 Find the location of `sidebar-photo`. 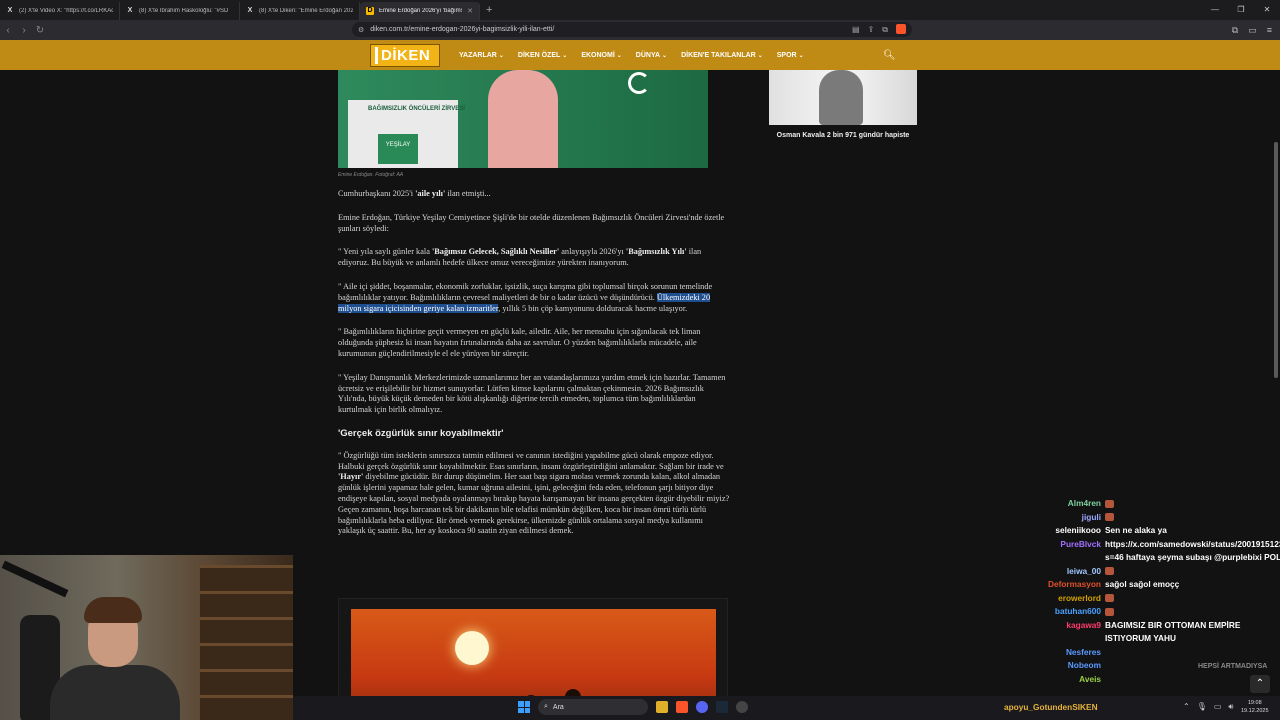

sidebar-photo is located at coordinates (843, 97).